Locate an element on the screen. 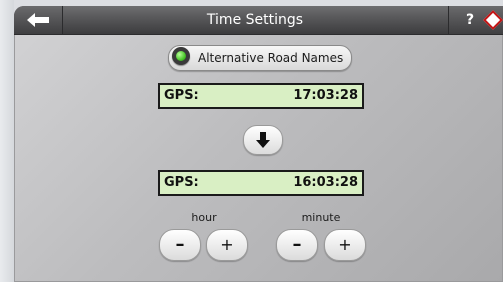 The height and width of the screenshot is (282, 503). page-title: Time Settings is located at coordinates (255, 20).